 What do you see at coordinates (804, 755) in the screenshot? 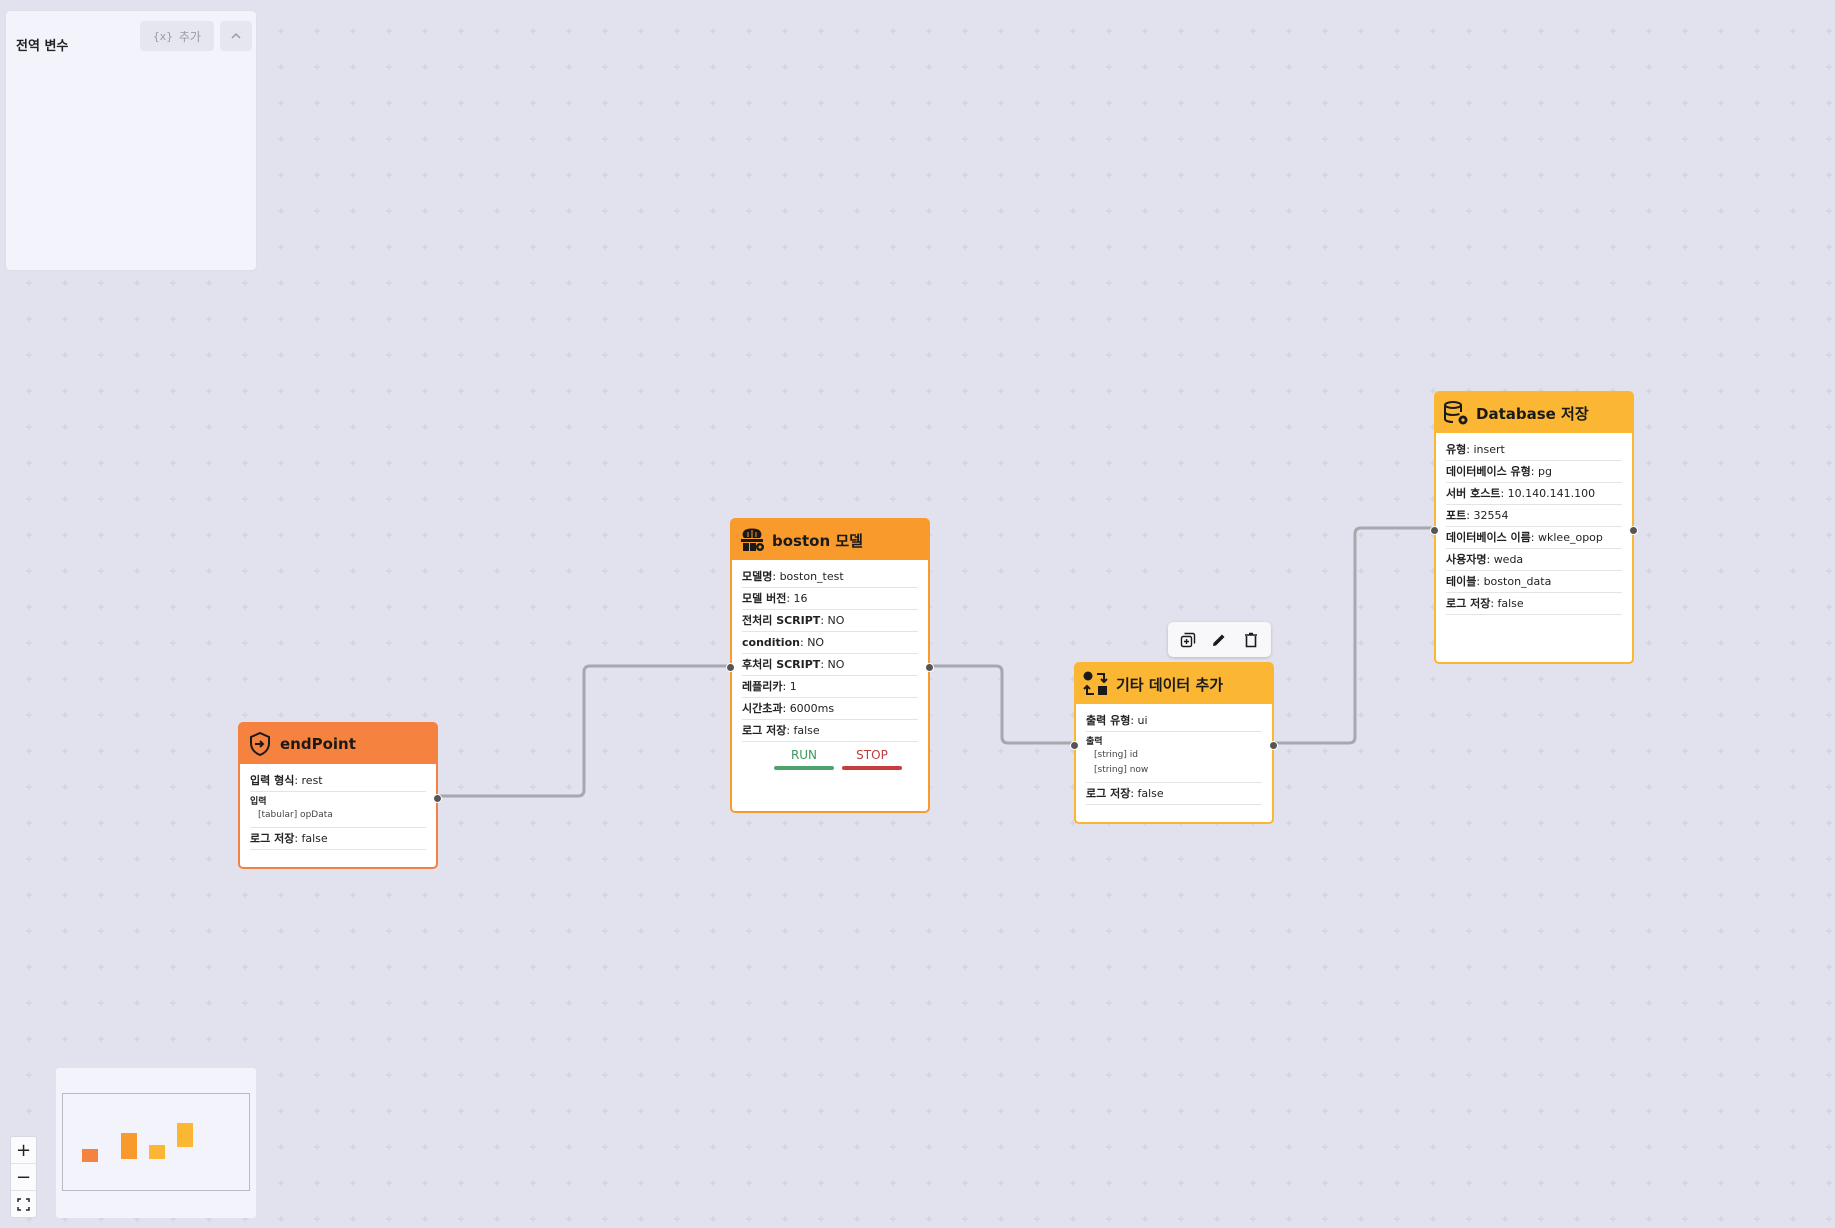
I see `run-button: RUN` at bounding box center [804, 755].